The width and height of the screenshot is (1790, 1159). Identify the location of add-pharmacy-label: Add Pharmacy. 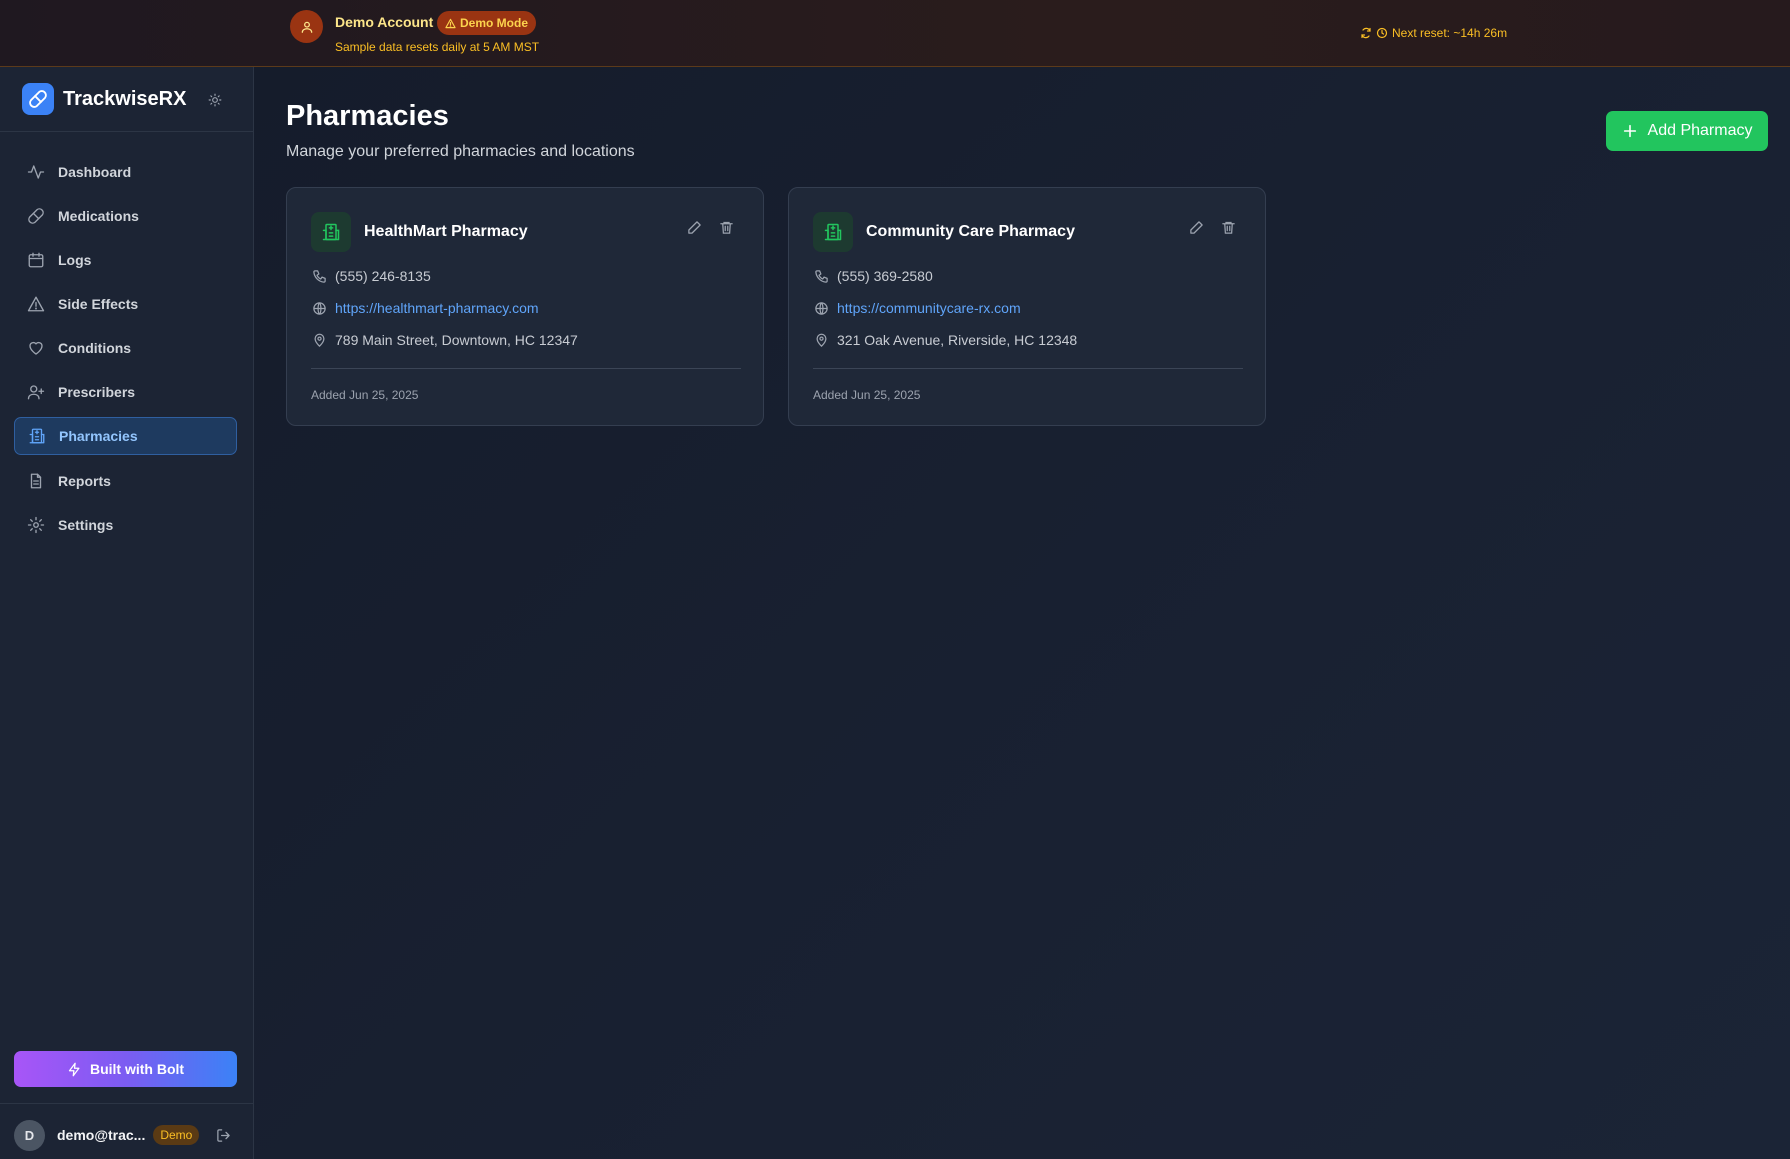
(1700, 130).